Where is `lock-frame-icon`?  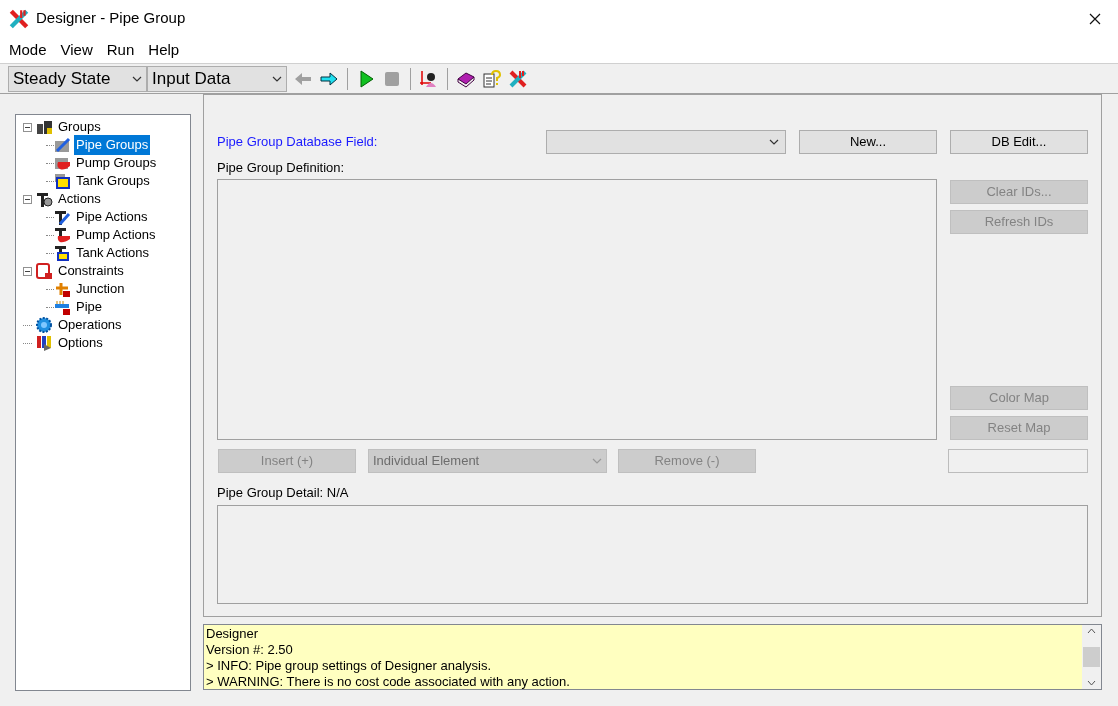 lock-frame-icon is located at coordinates (44, 271).